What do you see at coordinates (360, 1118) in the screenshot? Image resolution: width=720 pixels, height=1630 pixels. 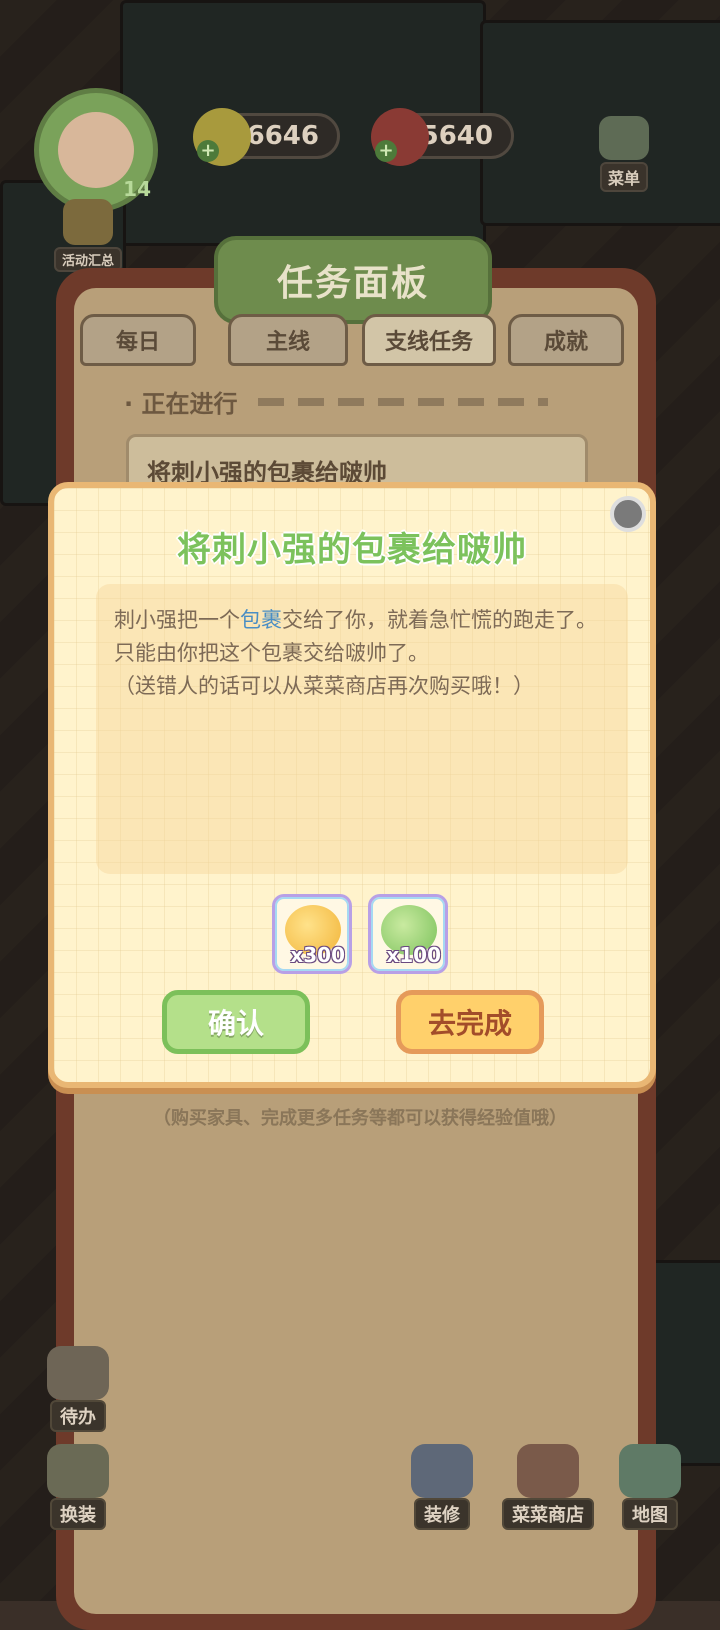 I see `exp-hint: （购买家具、完成更多任务等都可以获得经验值哦）` at bounding box center [360, 1118].